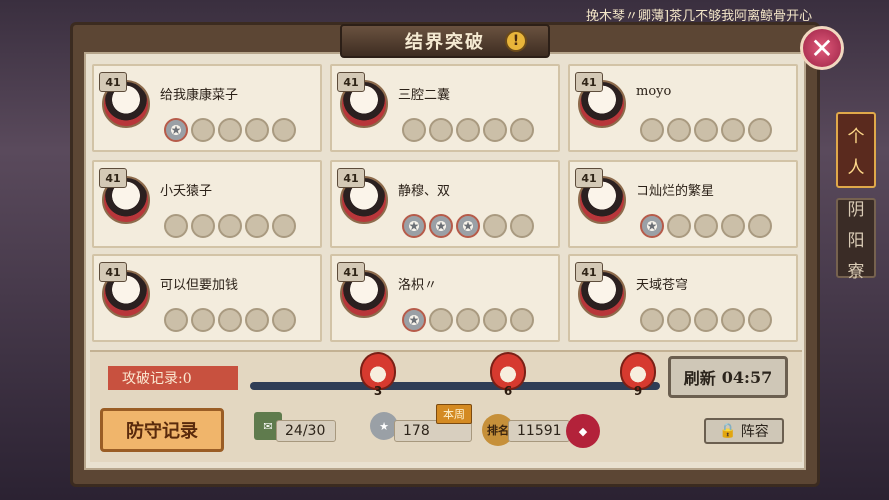 The image size is (889, 500). What do you see at coordinates (445, 298) in the screenshot?
I see `opponent-card: 41 洛枳〃 ★` at bounding box center [445, 298].